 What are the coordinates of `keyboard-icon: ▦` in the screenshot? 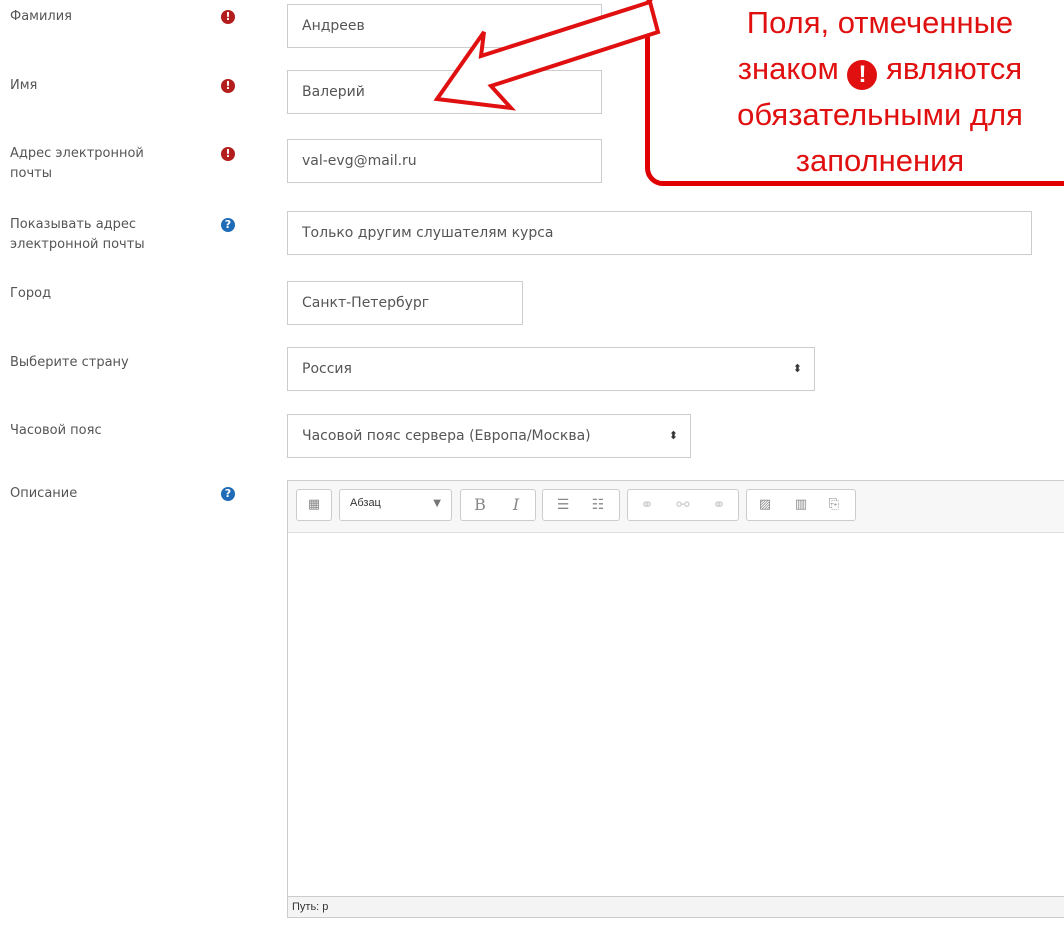 It's located at (314, 504).